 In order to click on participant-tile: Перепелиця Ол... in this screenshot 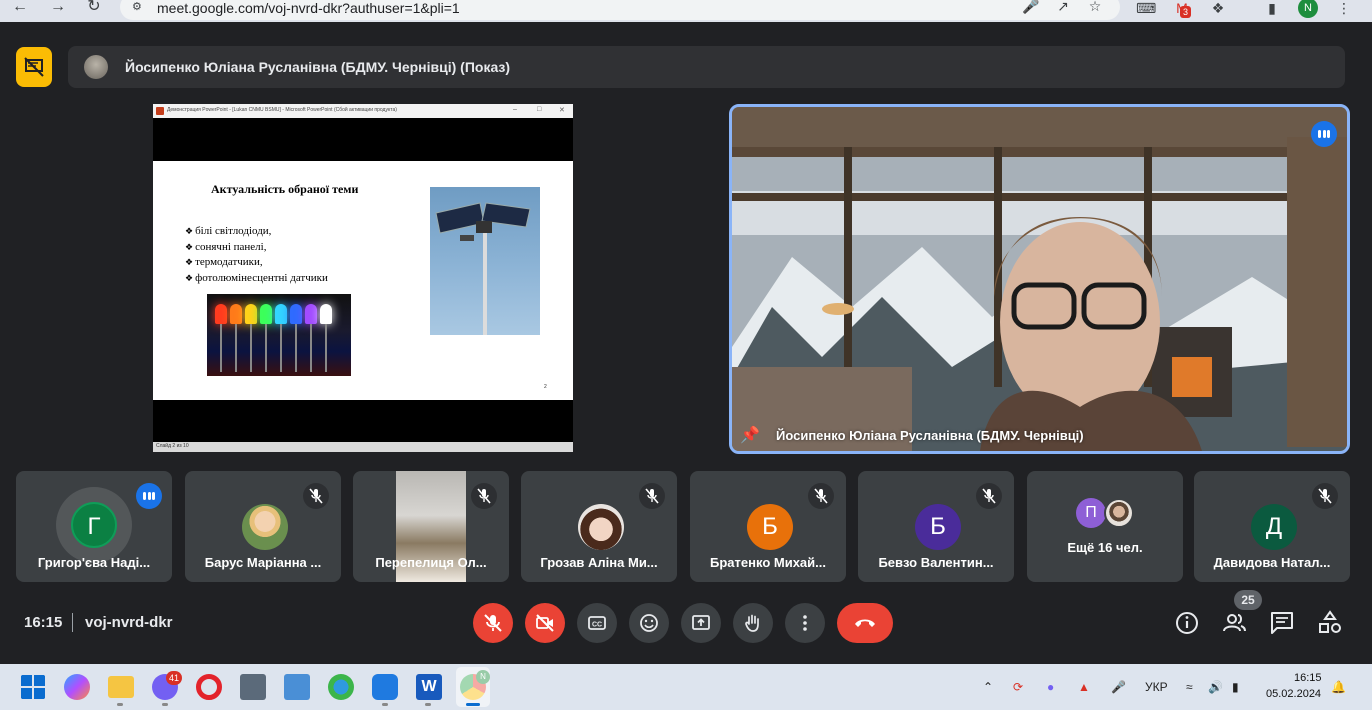, I will do `click(431, 526)`.